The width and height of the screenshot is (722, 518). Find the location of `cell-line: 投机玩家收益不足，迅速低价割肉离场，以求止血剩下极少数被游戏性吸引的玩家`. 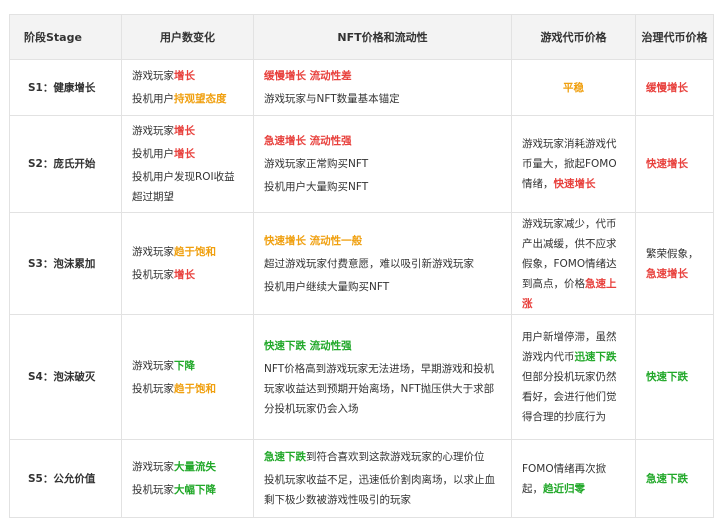

cell-line: 投机玩家收益不足，迅速低价割肉离场，以求止血剩下极少数被游戏性吸引的玩家 is located at coordinates (382, 490).